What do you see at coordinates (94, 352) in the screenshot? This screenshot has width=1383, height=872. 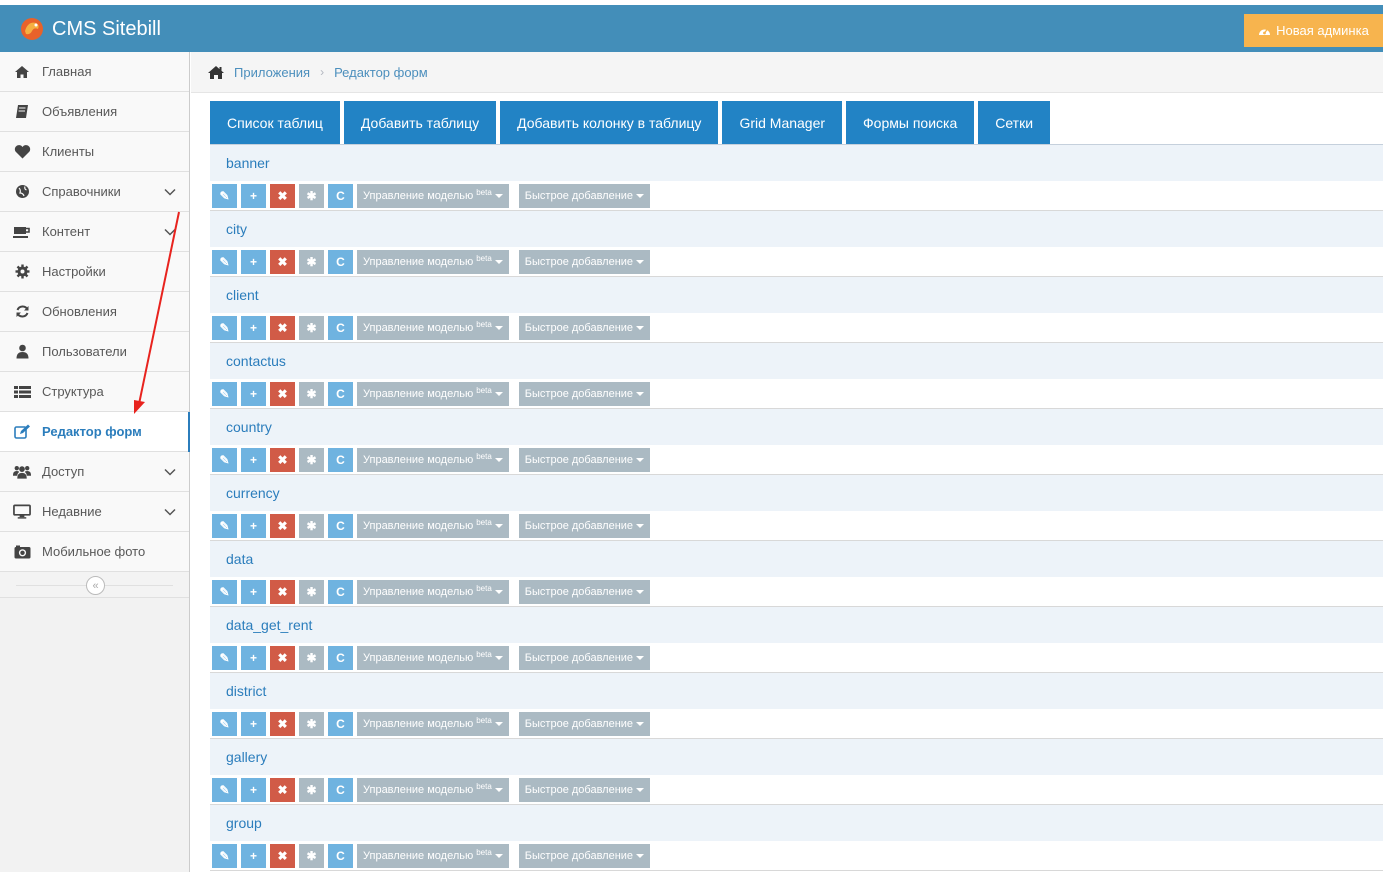 I see `sidebar-item-7: Пользователи` at bounding box center [94, 352].